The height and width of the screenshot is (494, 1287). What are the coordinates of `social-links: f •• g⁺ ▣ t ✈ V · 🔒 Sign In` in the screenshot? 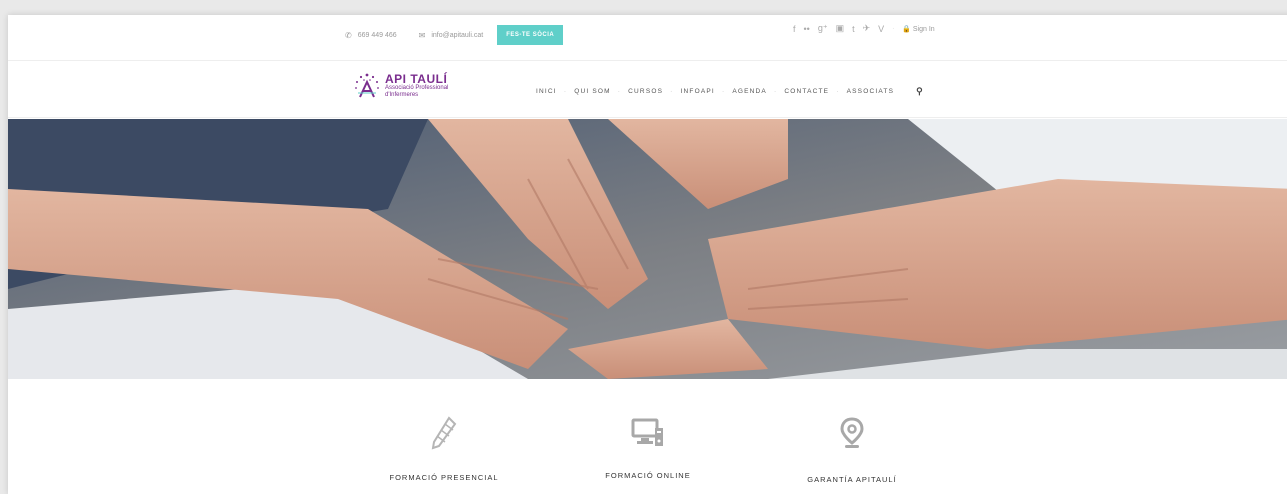 It's located at (864, 28).